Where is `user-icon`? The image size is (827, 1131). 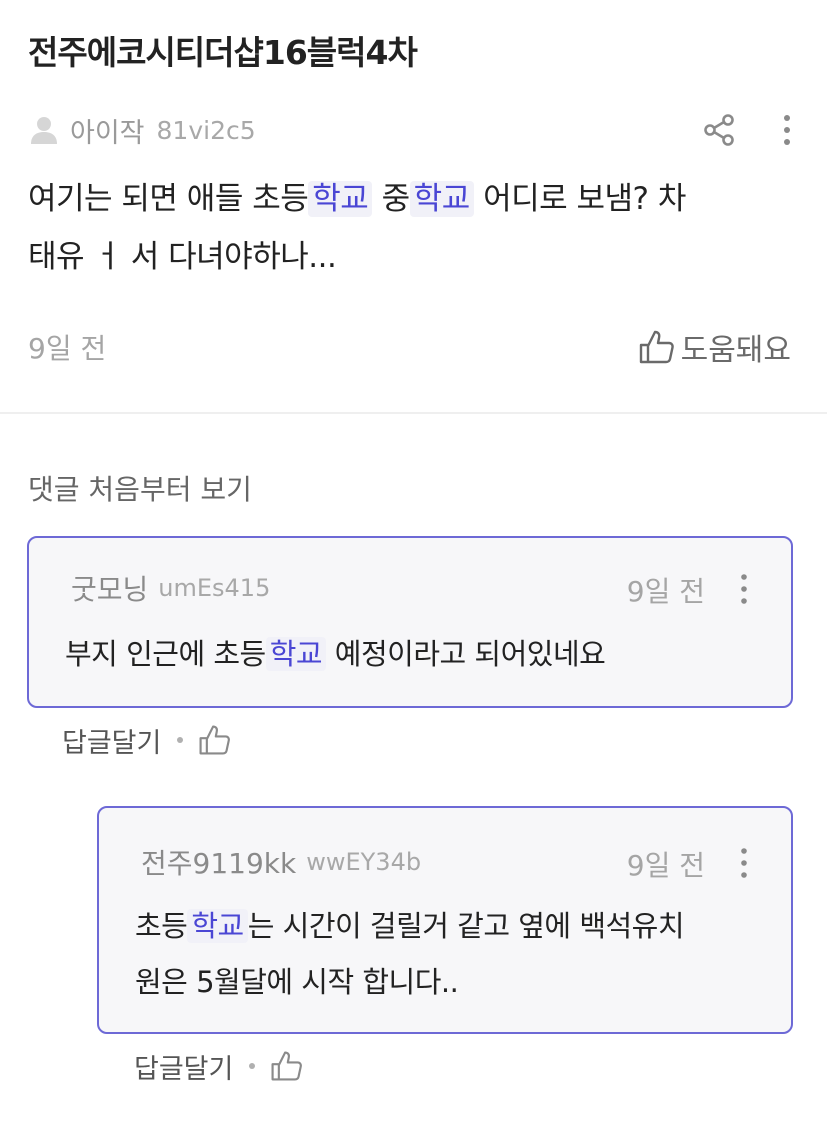 user-icon is located at coordinates (44, 130).